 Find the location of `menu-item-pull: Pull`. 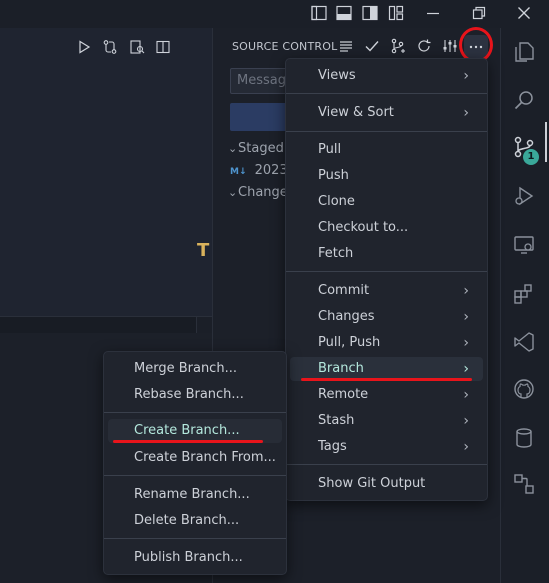

menu-item-pull: Pull is located at coordinates (386, 150).